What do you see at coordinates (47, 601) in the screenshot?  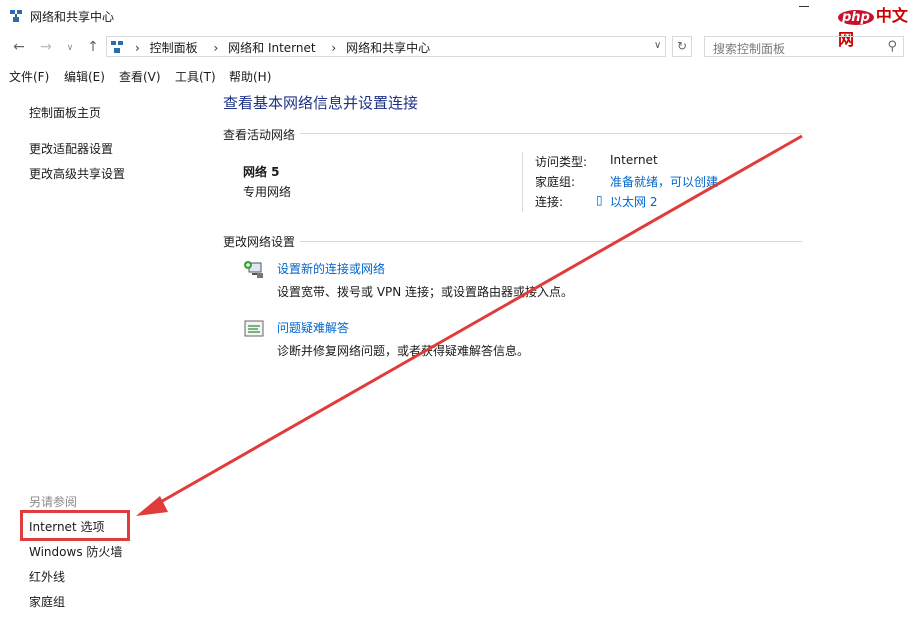 I see `see-also-homegroup: 家庭组` at bounding box center [47, 601].